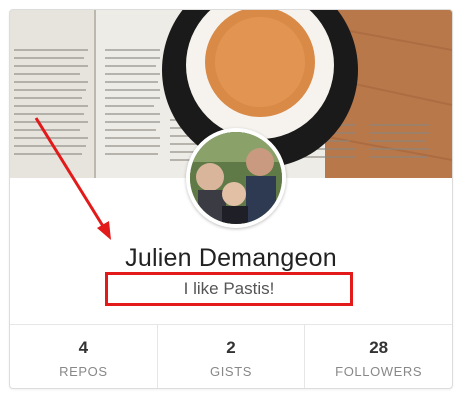 The height and width of the screenshot is (403, 463). Describe the element at coordinates (236, 178) in the screenshot. I see `avatar` at that location.